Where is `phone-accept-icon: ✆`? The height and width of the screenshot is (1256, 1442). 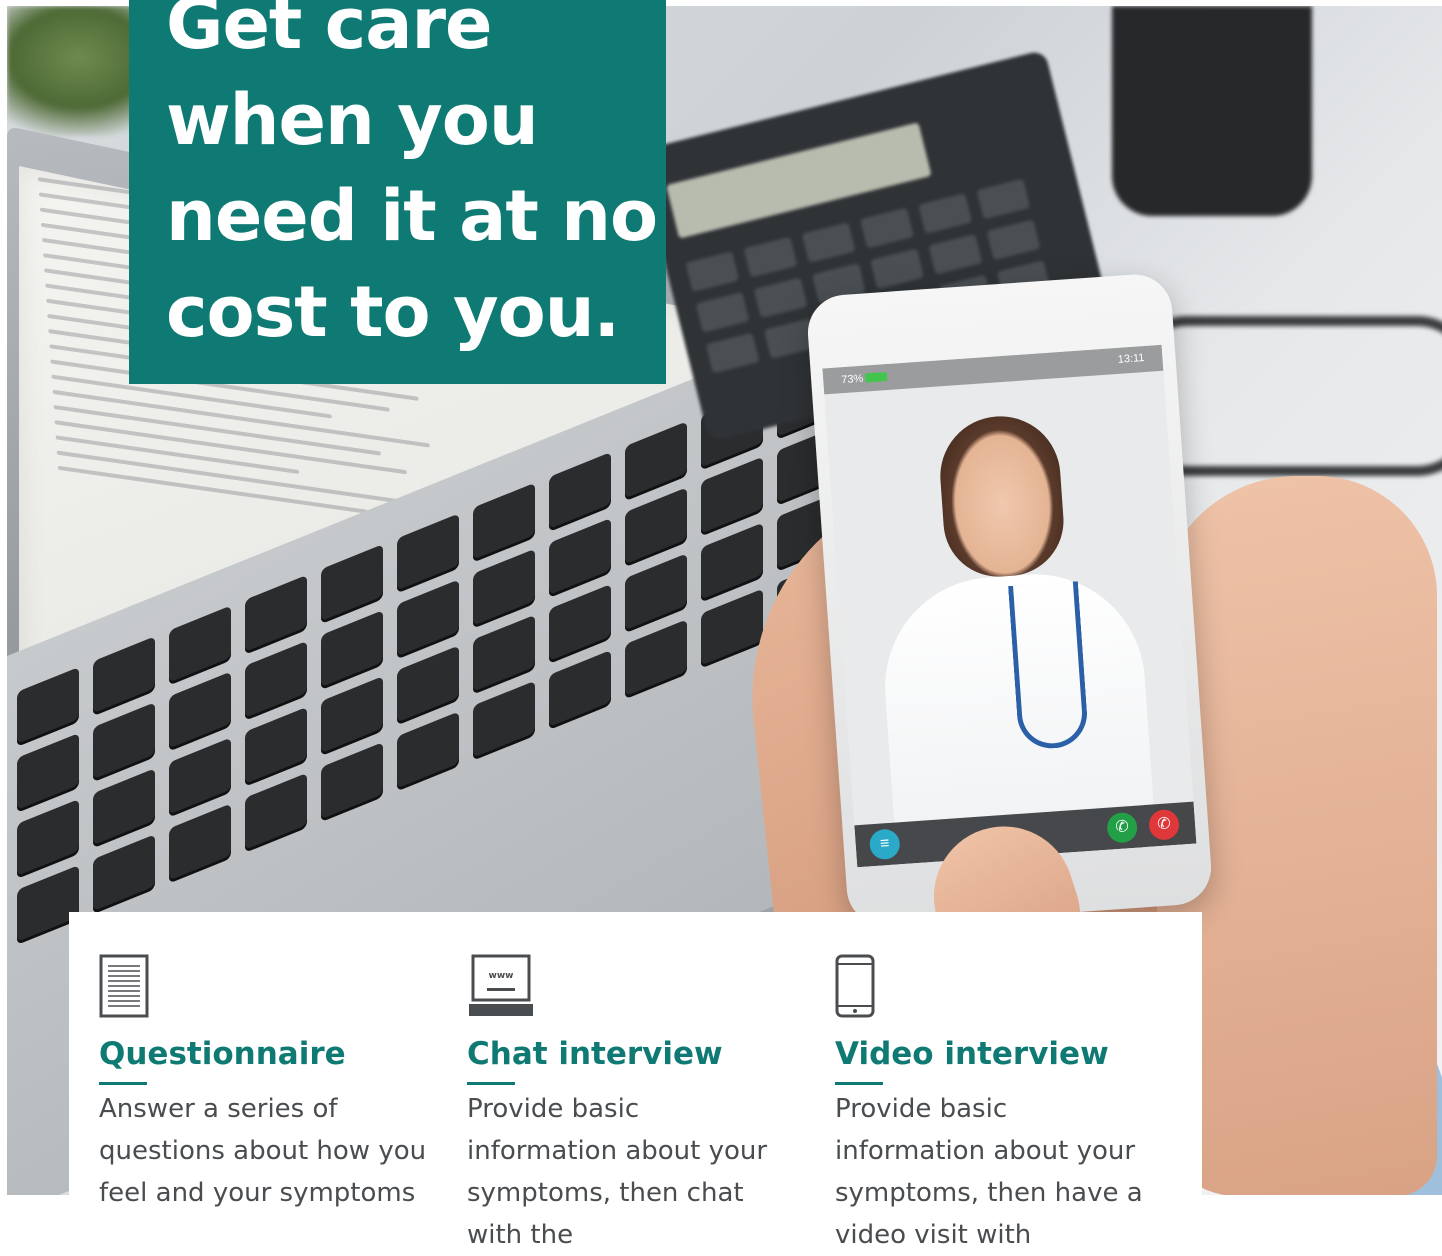 phone-accept-icon: ✆ is located at coordinates (1122, 827).